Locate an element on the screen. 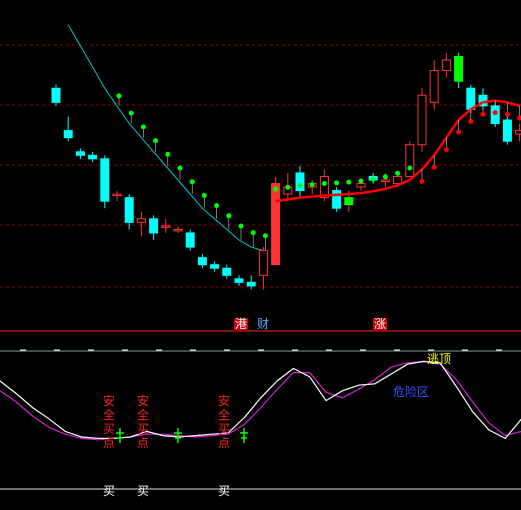  buy-label-2: 买 is located at coordinates (143, 491).